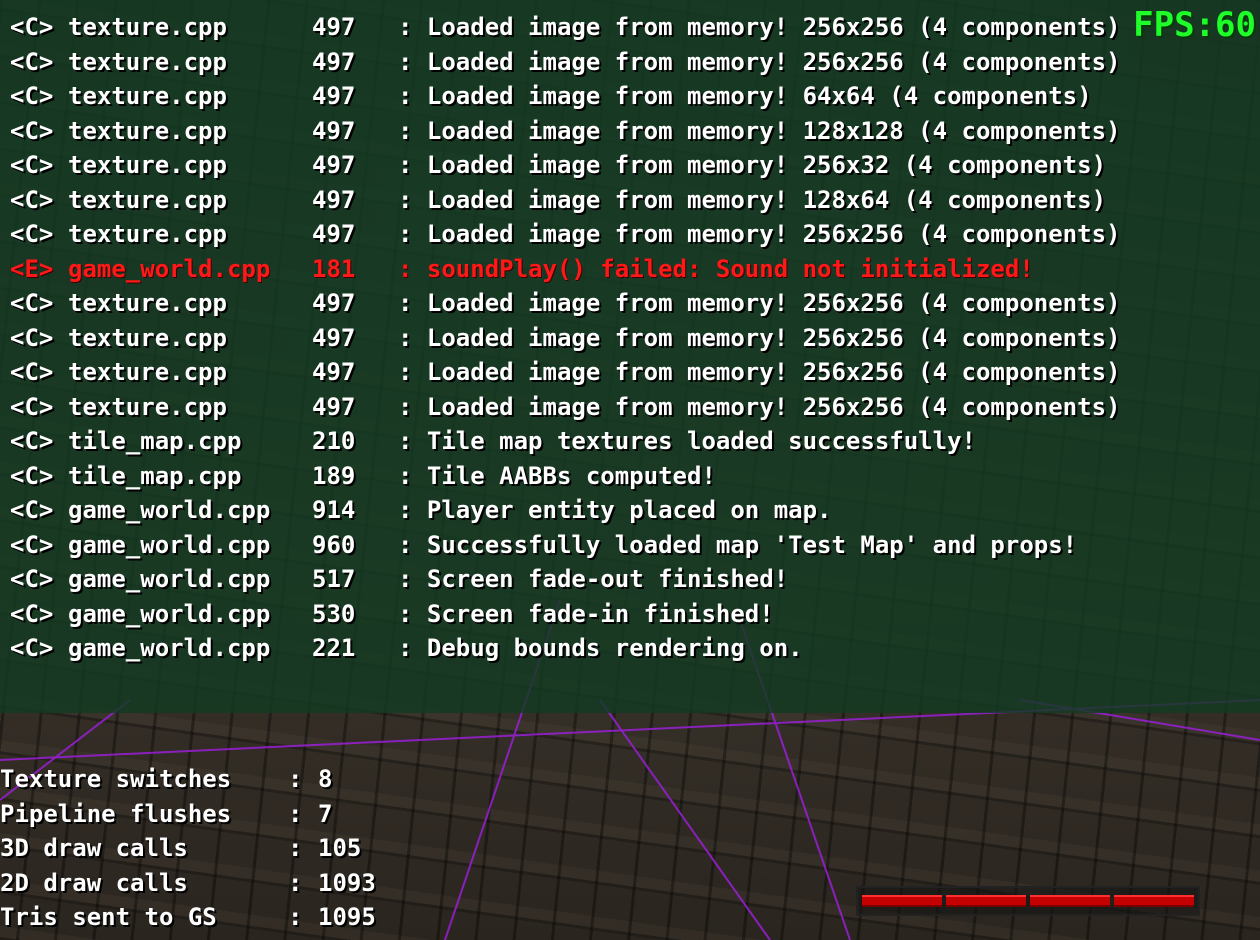  What do you see at coordinates (334, 613) in the screenshot?
I see `source-line-number: 530` at bounding box center [334, 613].